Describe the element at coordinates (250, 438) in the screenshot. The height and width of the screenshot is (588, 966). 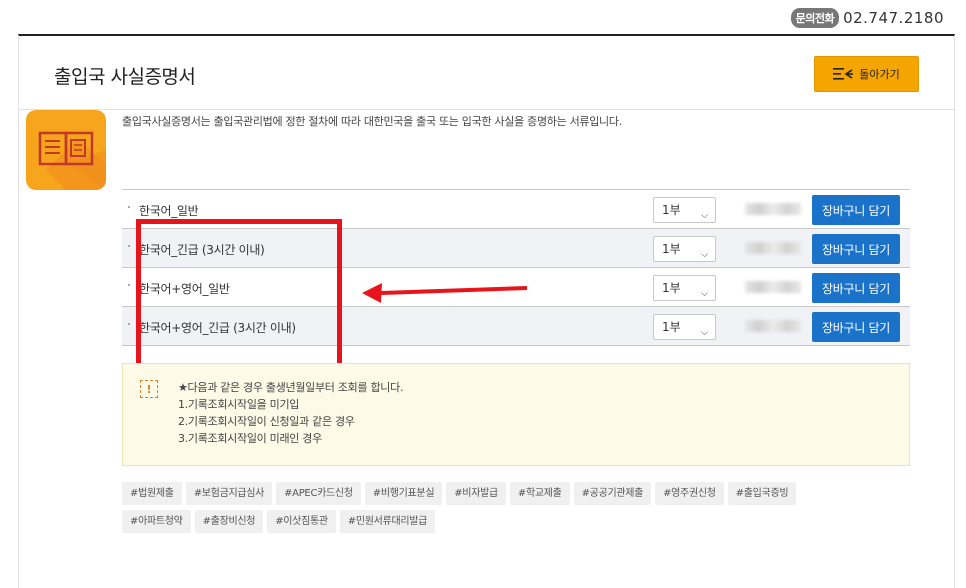
I see `notice-line: 3.기록조회시작일이 미래인 경우` at that location.